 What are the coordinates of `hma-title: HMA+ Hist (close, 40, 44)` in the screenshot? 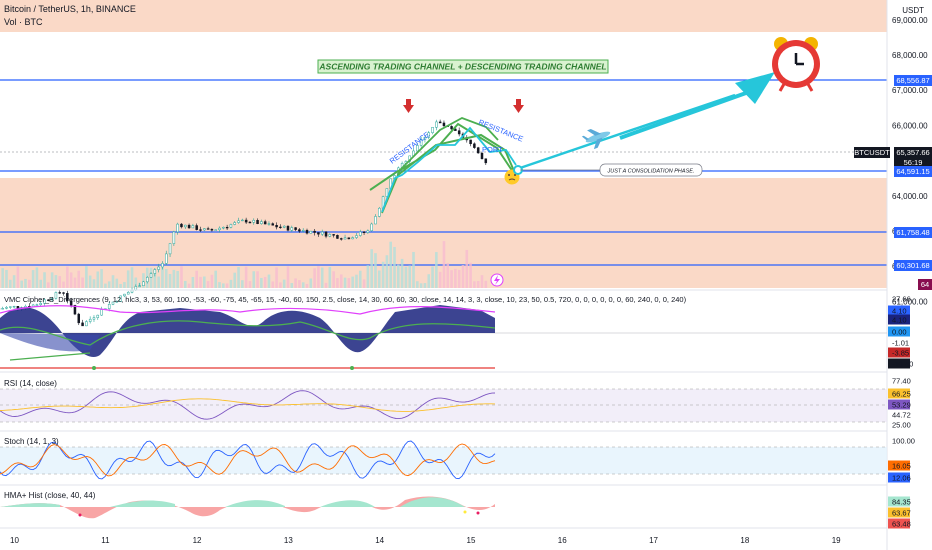 It's located at (49, 495).